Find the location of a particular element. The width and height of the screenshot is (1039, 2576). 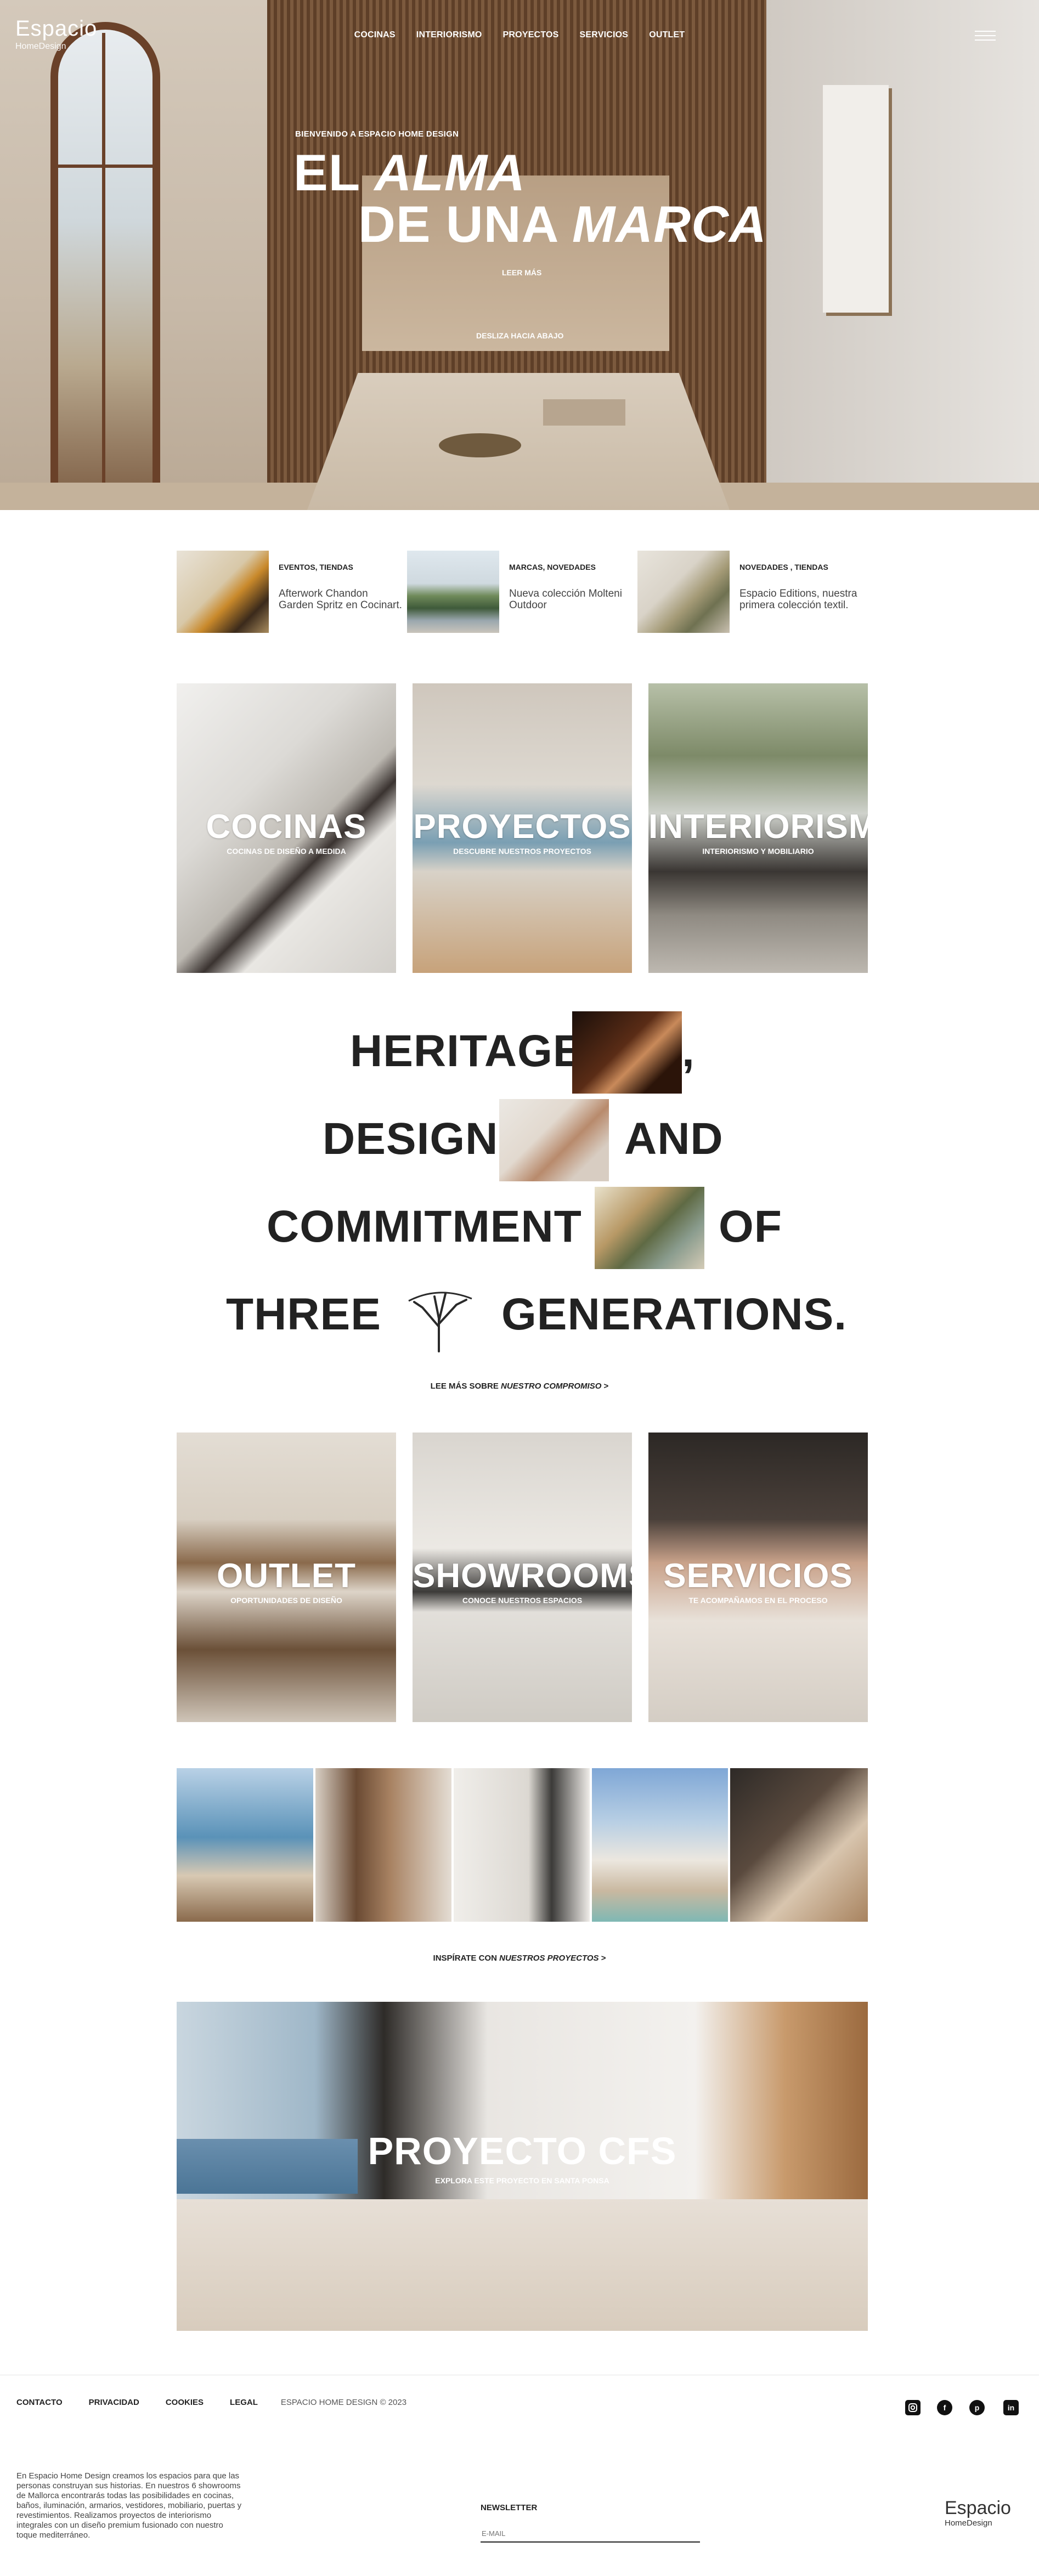

feature-title: PROYECTO CFS is located at coordinates (522, 2151).